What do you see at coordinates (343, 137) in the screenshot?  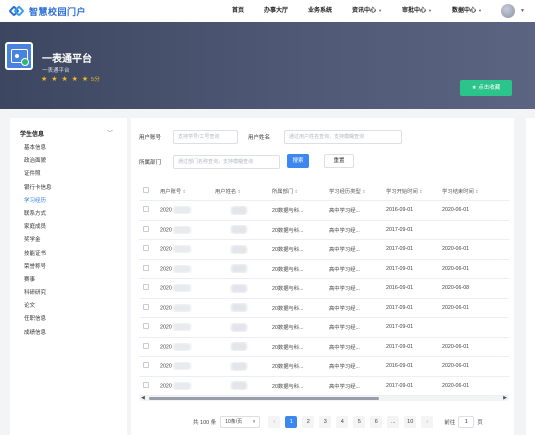 I see `name-search-input: 通过用户姓名查询，支持模糊查询` at bounding box center [343, 137].